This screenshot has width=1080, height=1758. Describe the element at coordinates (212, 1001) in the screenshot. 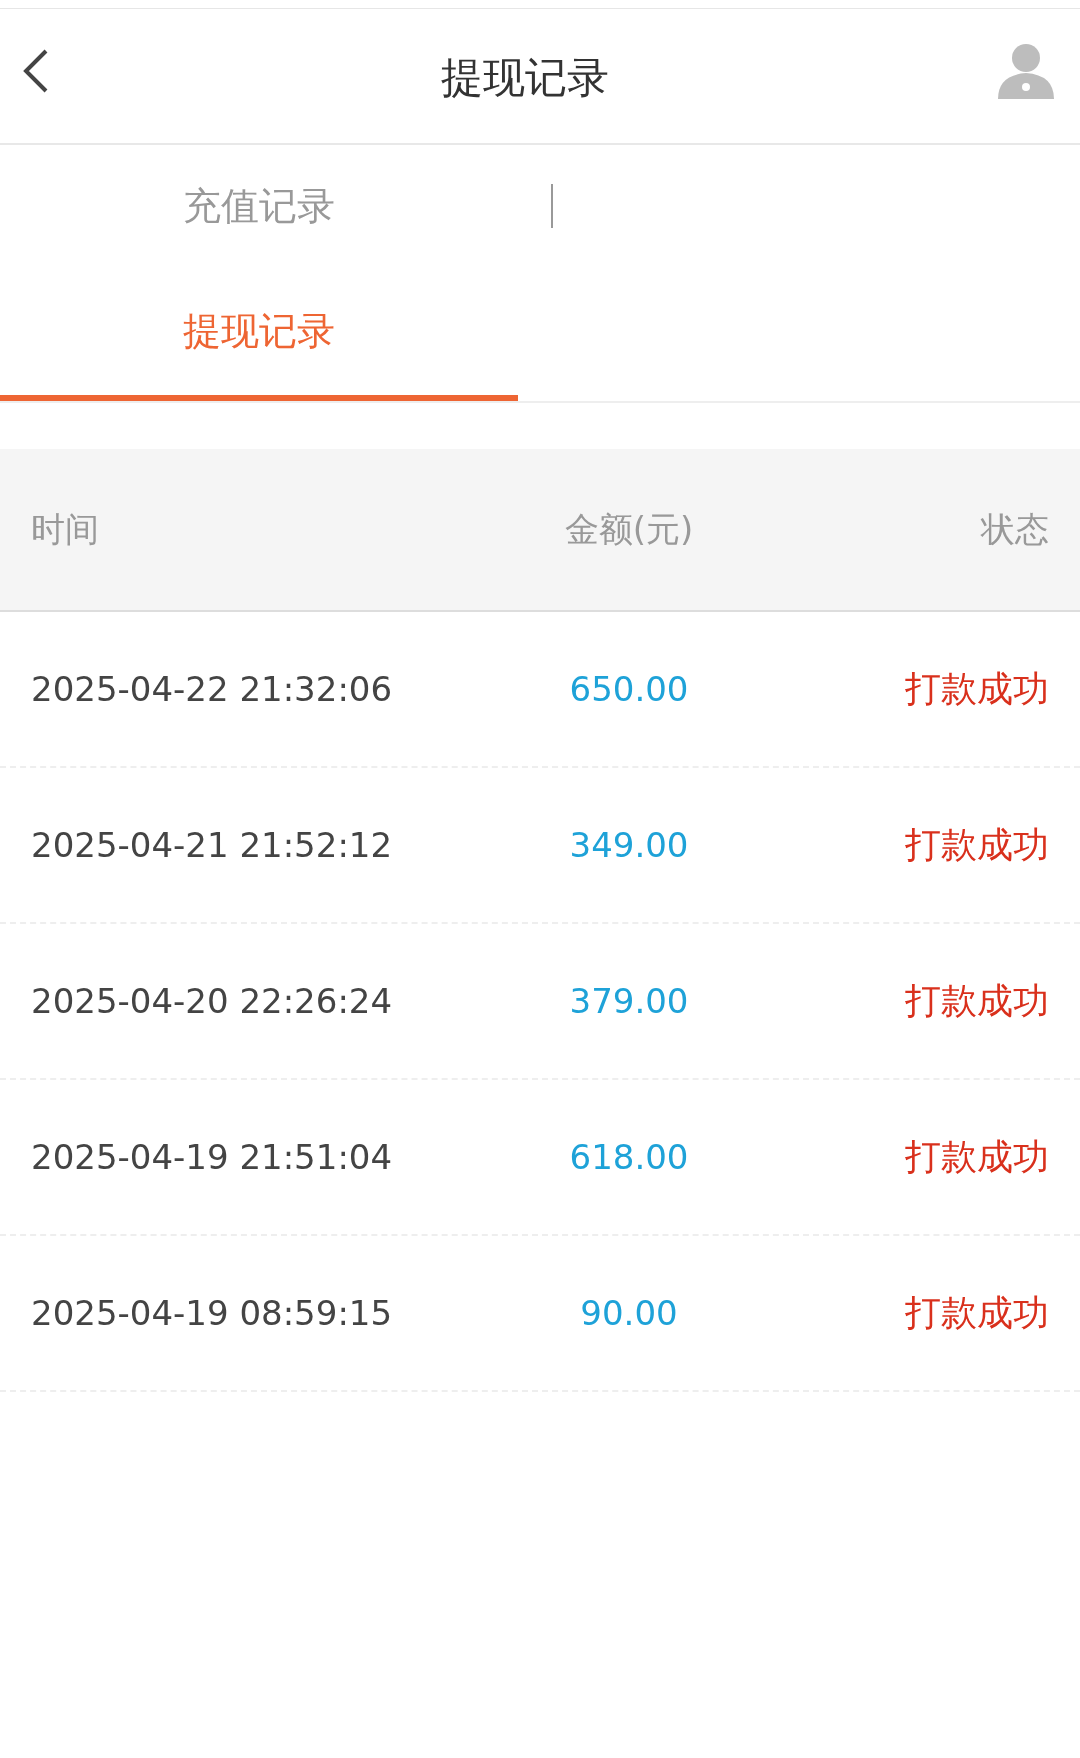

I see `time-cell-text: 2025-04-20 22:26:24` at that location.